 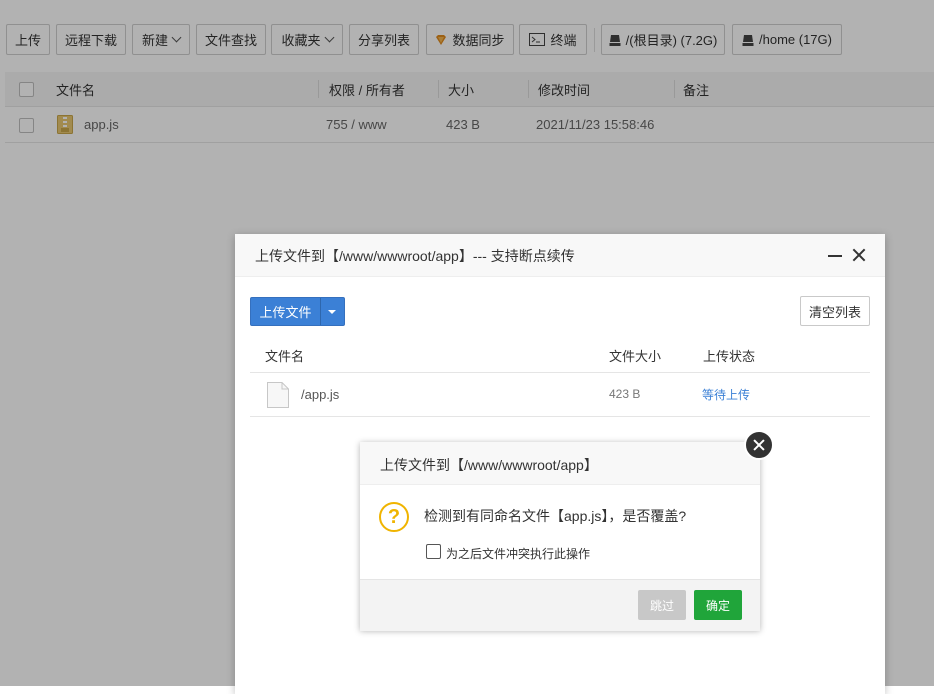 I want to click on upload-file-name: /app.js, so click(x=320, y=394).